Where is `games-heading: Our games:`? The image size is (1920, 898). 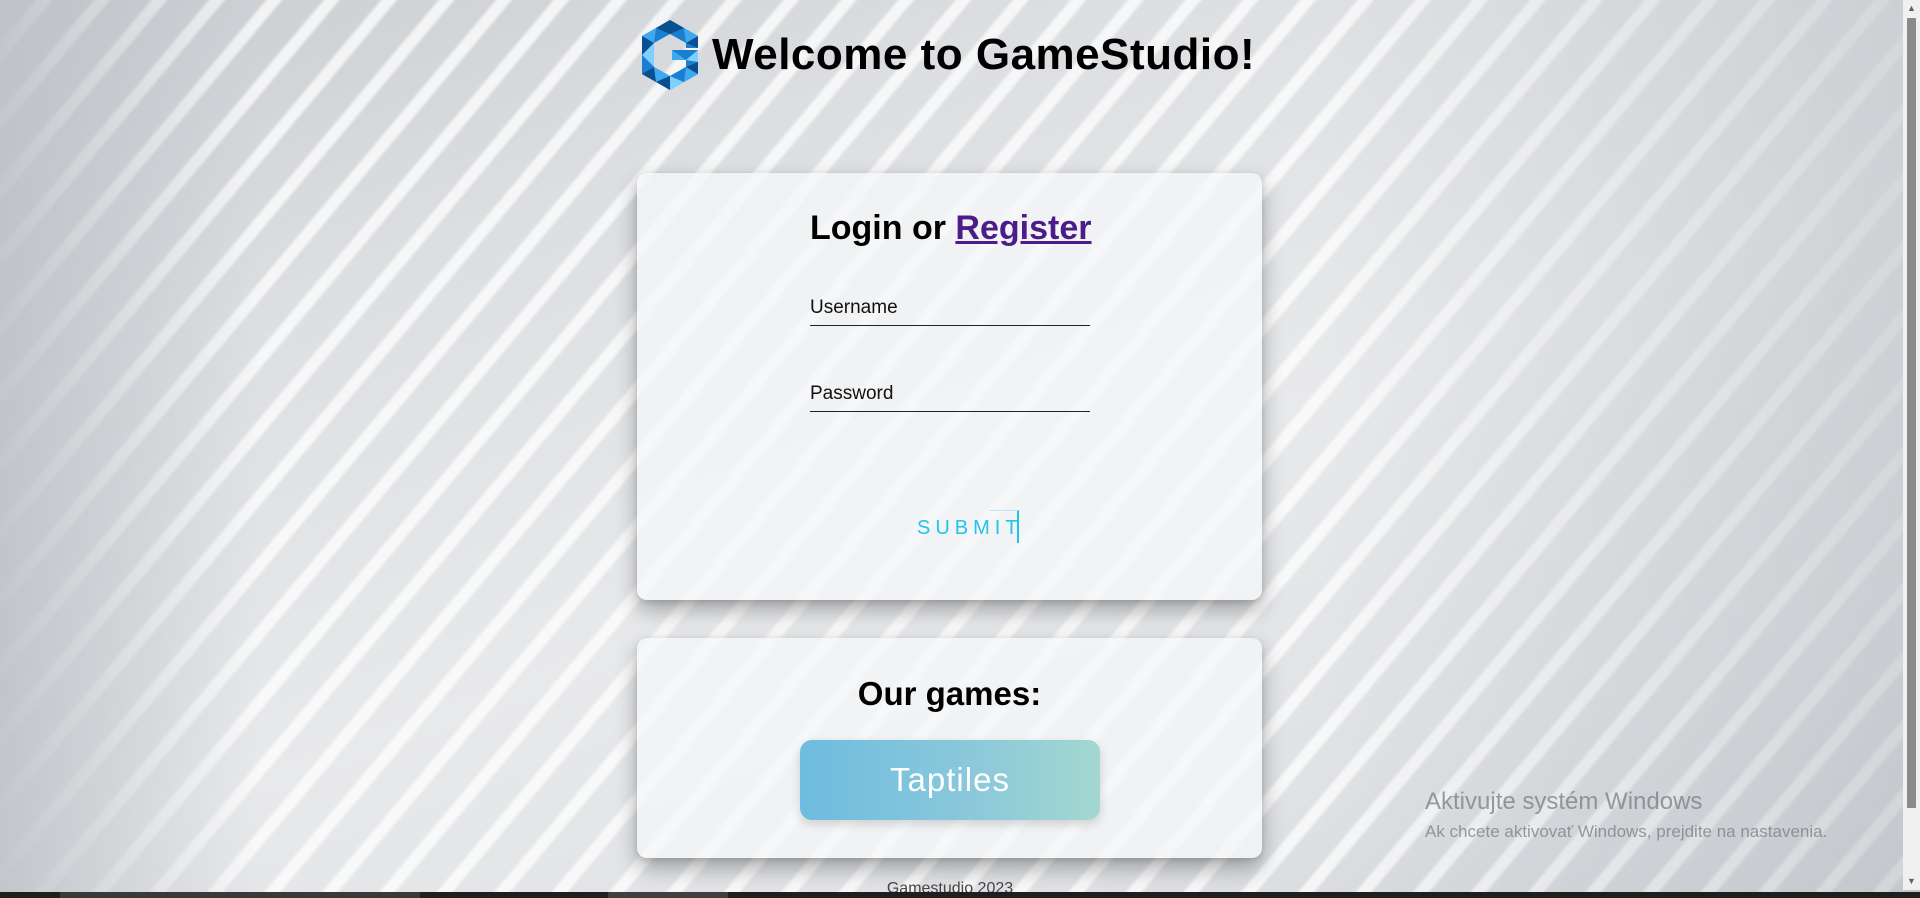
games-heading: Our games: is located at coordinates (949, 693).